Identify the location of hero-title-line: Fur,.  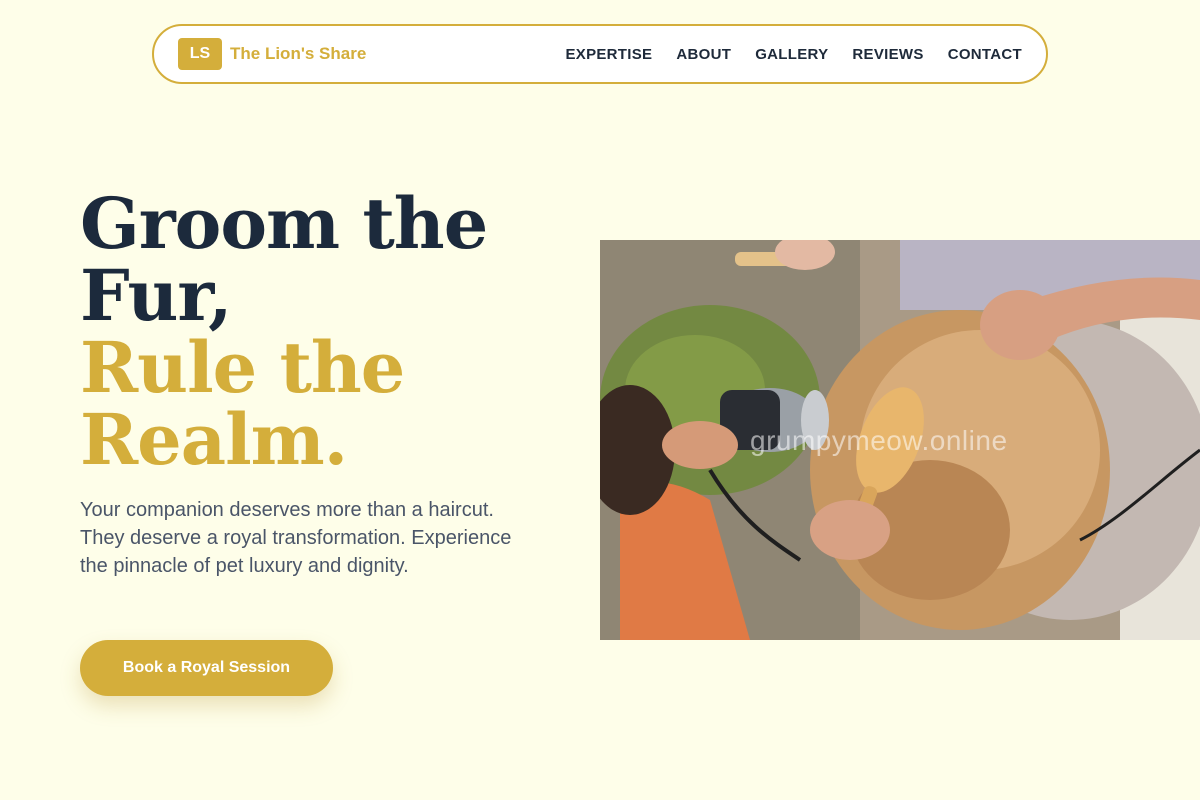
(156, 295).